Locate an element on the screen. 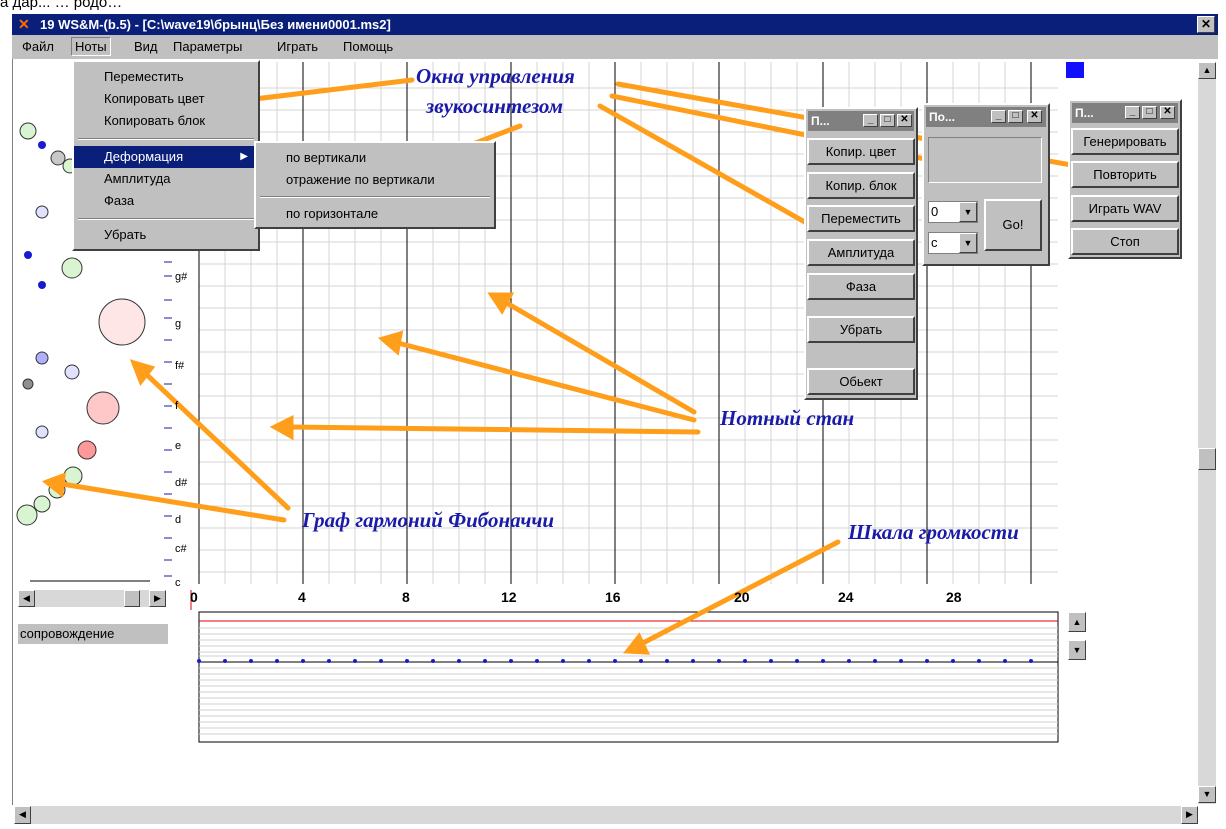  graph-scroll-thumb is located at coordinates (132, 598).